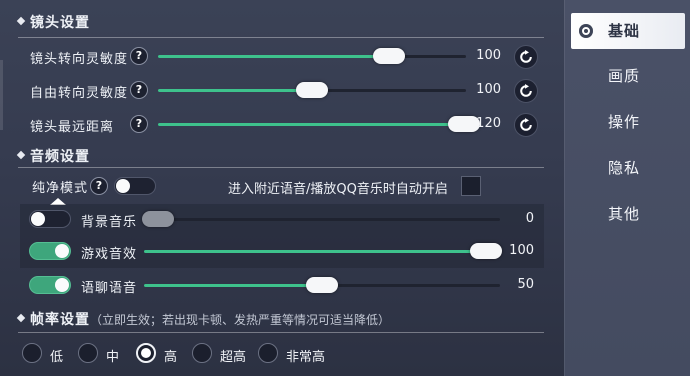 This screenshot has width=690, height=376. I want to click on audio-row-label: 游戏音效, so click(109, 254).